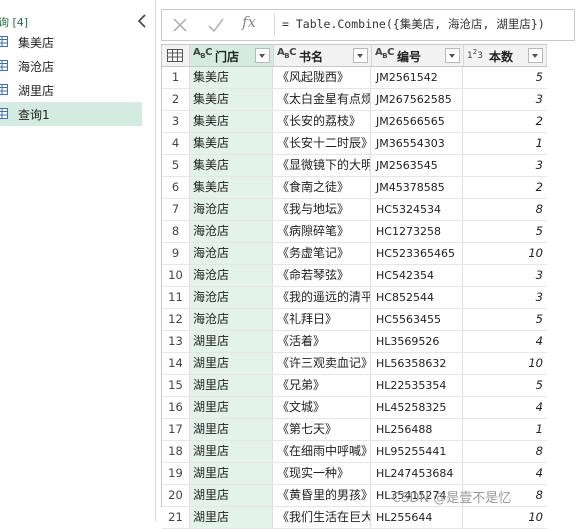  Describe the element at coordinates (217, 25) in the screenshot. I see `confirm-formula-button` at that location.